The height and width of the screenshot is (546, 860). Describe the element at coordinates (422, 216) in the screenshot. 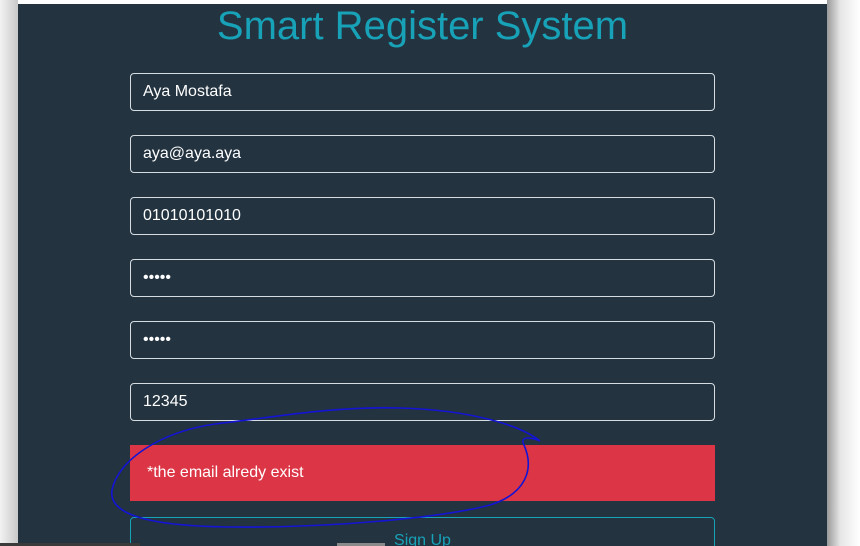

I see `phone-input` at that location.